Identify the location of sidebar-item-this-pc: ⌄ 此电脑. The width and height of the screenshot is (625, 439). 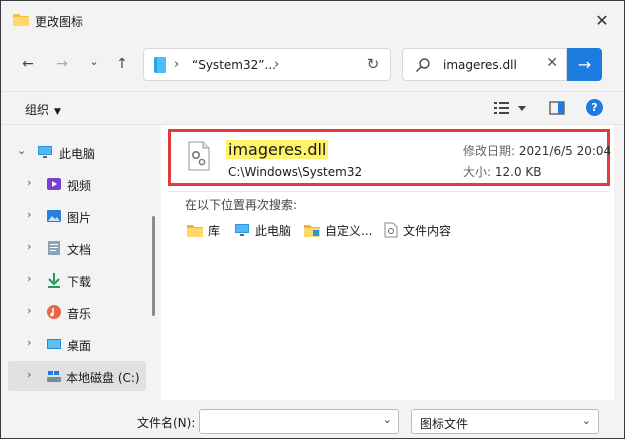
(75, 152).